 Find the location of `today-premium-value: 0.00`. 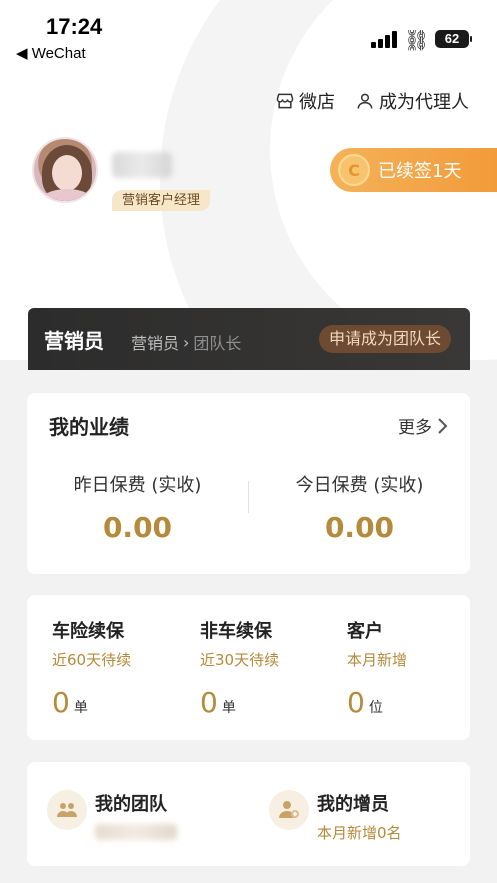

today-premium-value: 0.00 is located at coordinates (359, 527).